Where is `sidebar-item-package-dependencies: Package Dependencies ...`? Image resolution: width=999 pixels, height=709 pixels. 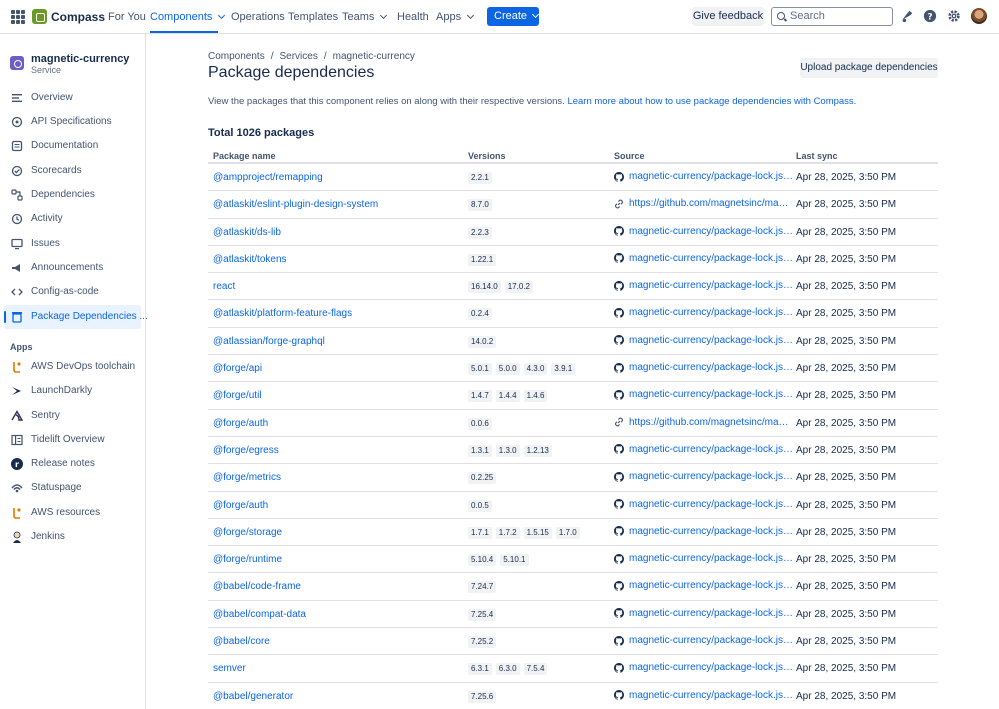 sidebar-item-package-dependencies: Package Dependencies ... is located at coordinates (76, 317).